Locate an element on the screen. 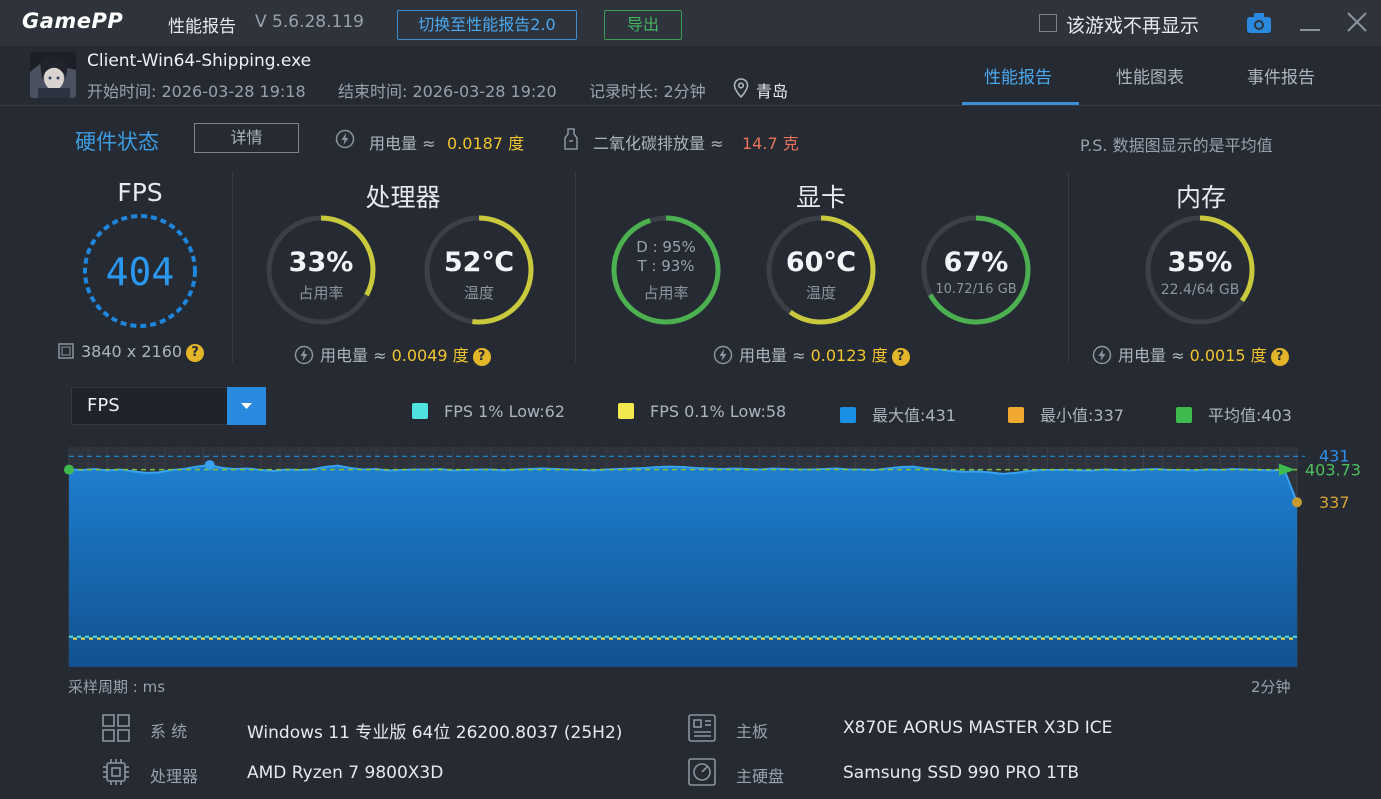  resolution-value: 3840 x 2160 is located at coordinates (132, 351).